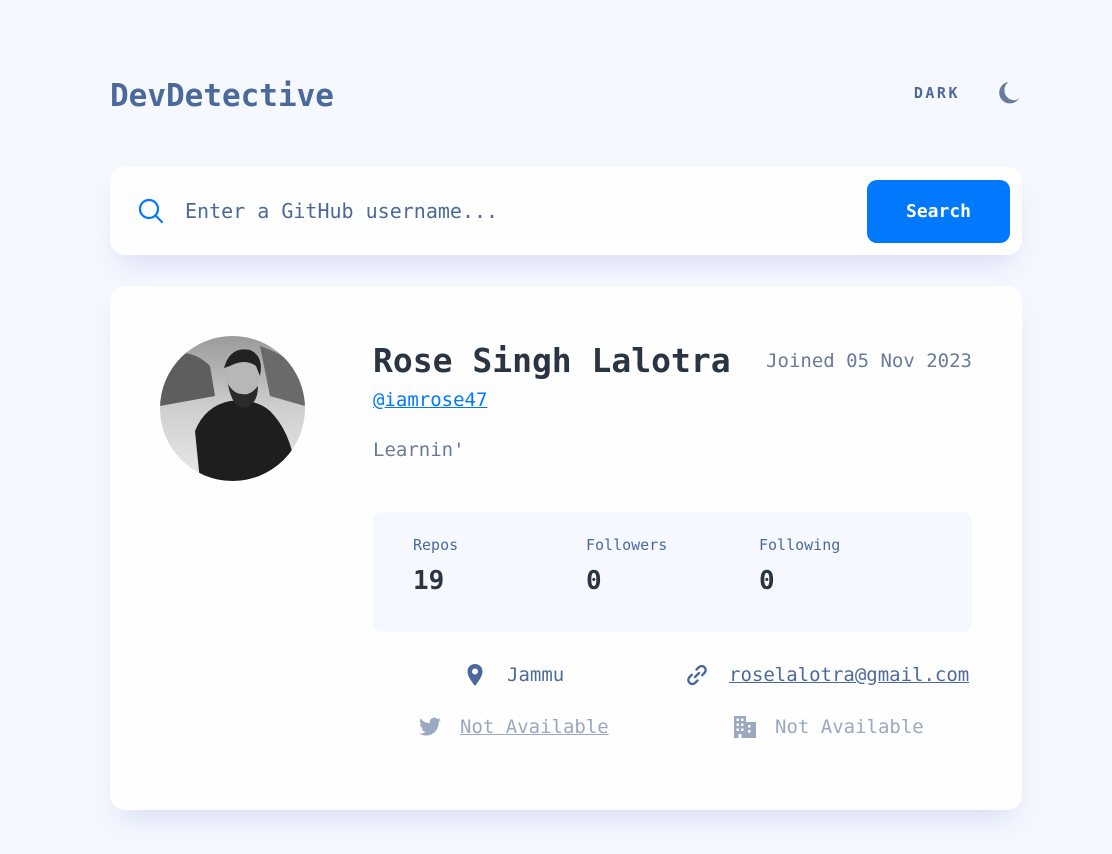 This screenshot has width=1112, height=854. What do you see at coordinates (968, 93) in the screenshot?
I see `theme-toggle: DARK` at bounding box center [968, 93].